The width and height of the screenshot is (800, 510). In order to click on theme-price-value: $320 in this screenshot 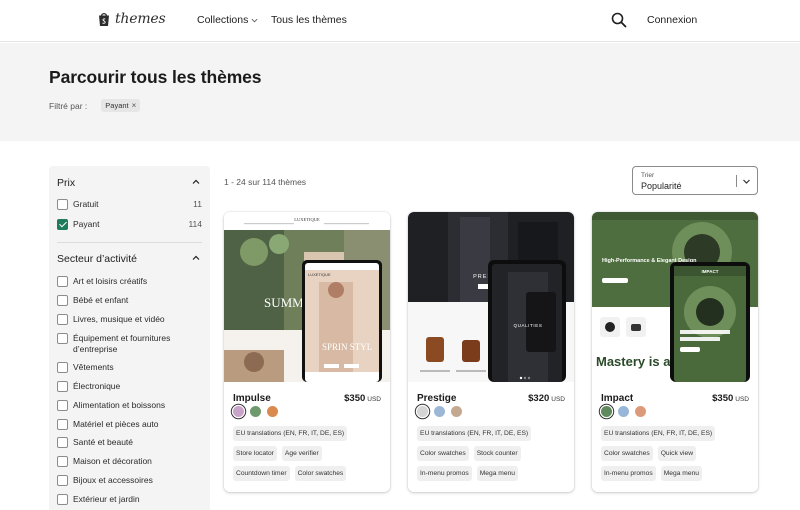, I will do `click(539, 398)`.